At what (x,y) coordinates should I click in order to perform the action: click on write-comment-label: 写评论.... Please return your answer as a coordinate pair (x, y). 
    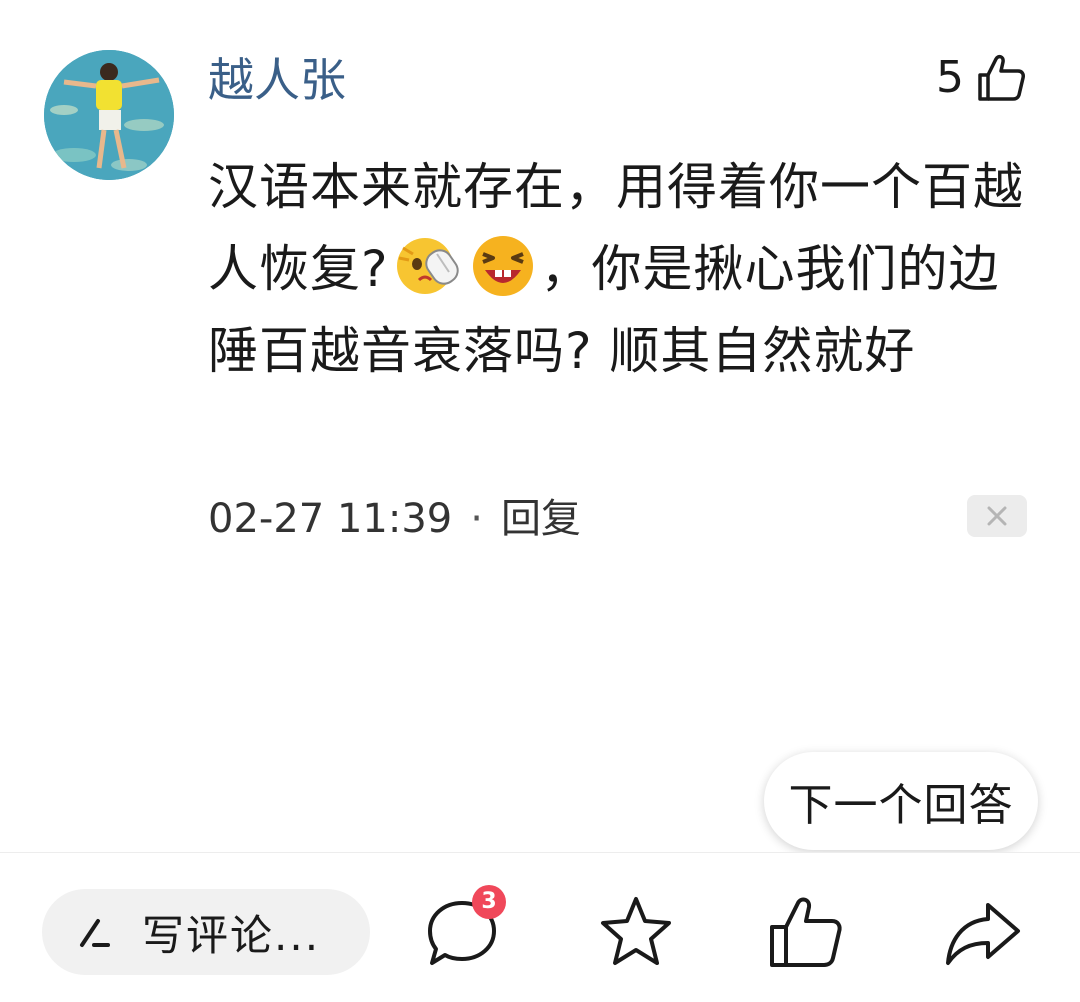
    Looking at the image, I should click on (231, 935).